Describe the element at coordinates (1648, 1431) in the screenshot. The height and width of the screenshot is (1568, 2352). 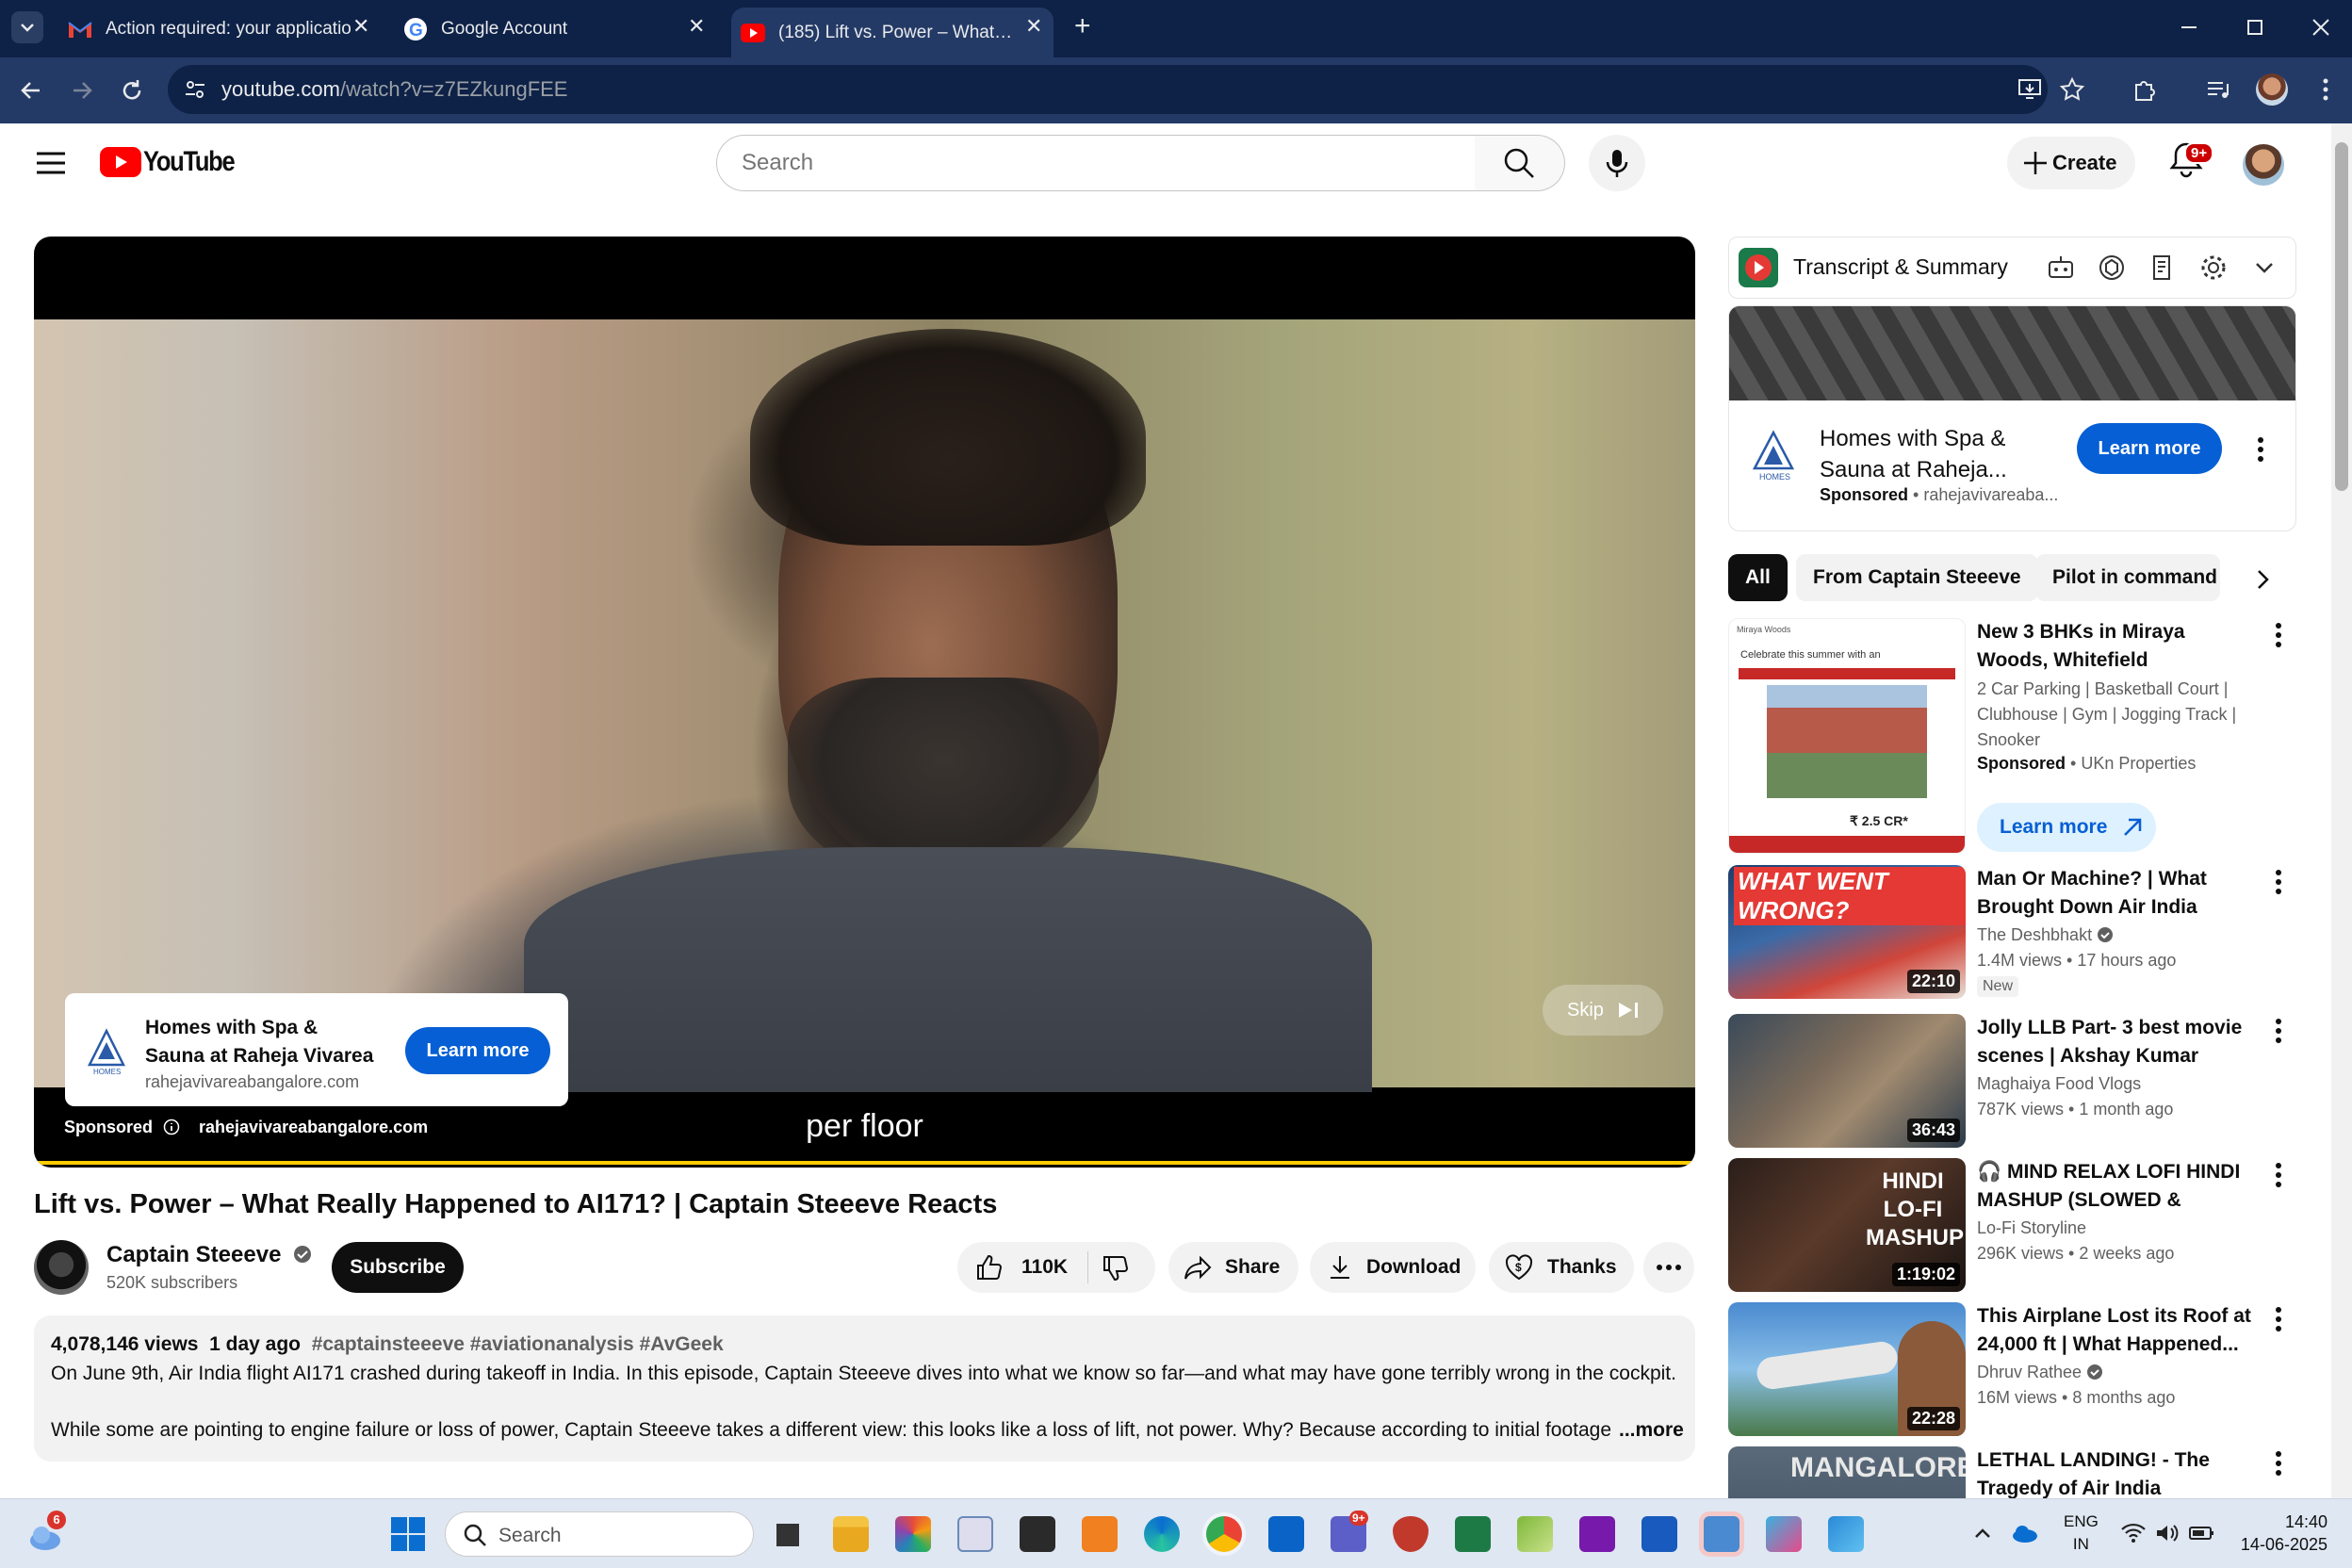
I see `show-more-link: ...more` at that location.